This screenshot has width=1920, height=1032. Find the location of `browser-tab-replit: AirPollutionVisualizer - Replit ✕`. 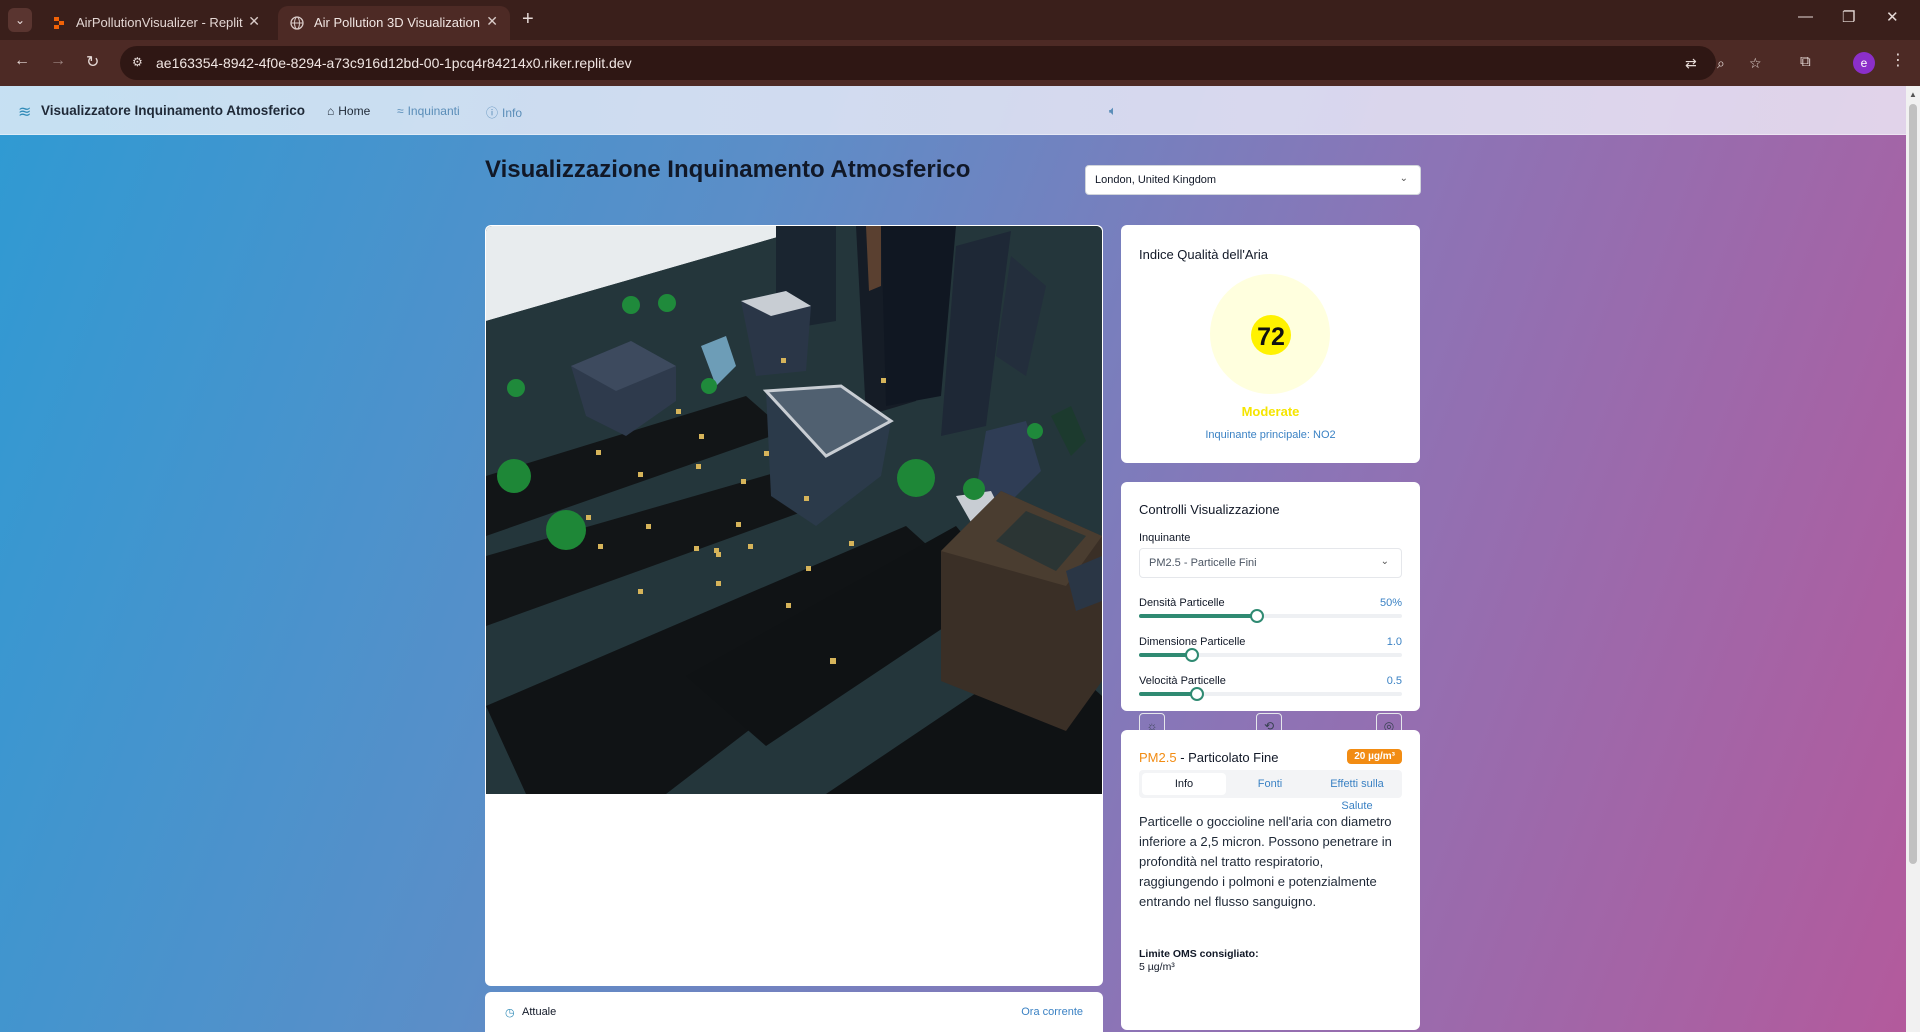

browser-tab-replit: AirPollutionVisualizer - Replit ✕ is located at coordinates (156, 23).